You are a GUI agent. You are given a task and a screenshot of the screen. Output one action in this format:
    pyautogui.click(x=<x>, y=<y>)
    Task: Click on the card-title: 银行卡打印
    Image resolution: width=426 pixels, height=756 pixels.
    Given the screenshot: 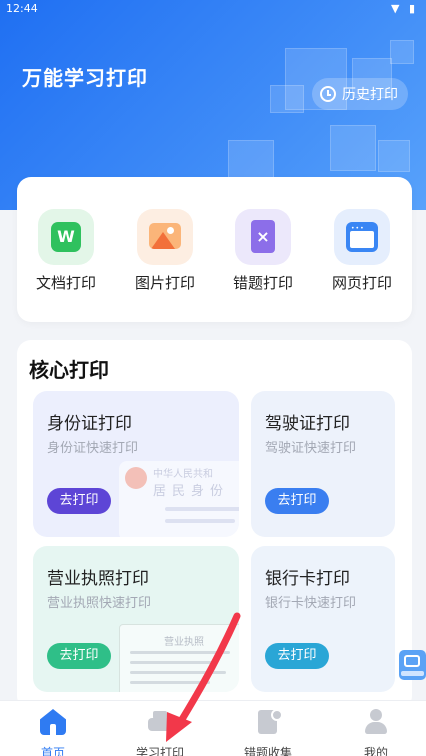 What is the action you would take?
    pyautogui.click(x=307, y=579)
    